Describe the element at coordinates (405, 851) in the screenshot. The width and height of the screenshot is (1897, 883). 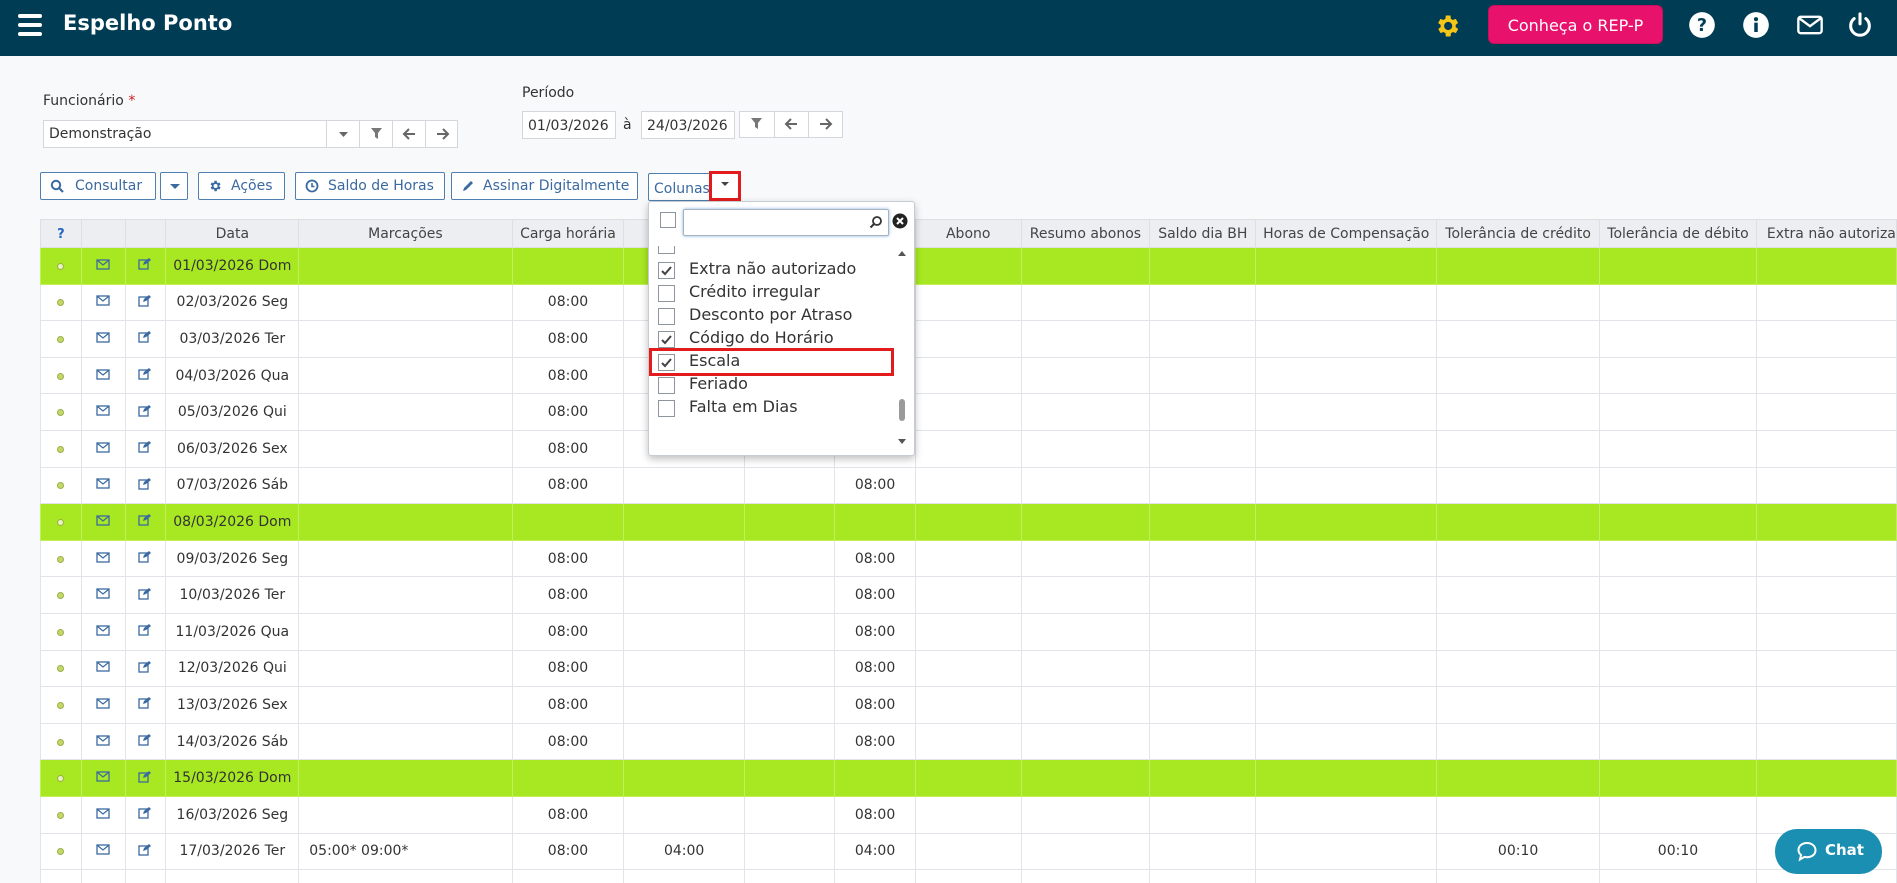
I see `marcacoes-cell: 05:00* 09:00*` at that location.